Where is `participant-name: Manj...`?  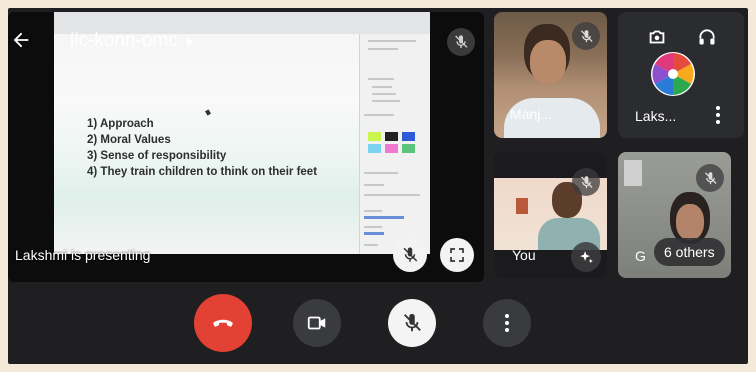
participant-name: Manj... is located at coordinates (531, 114).